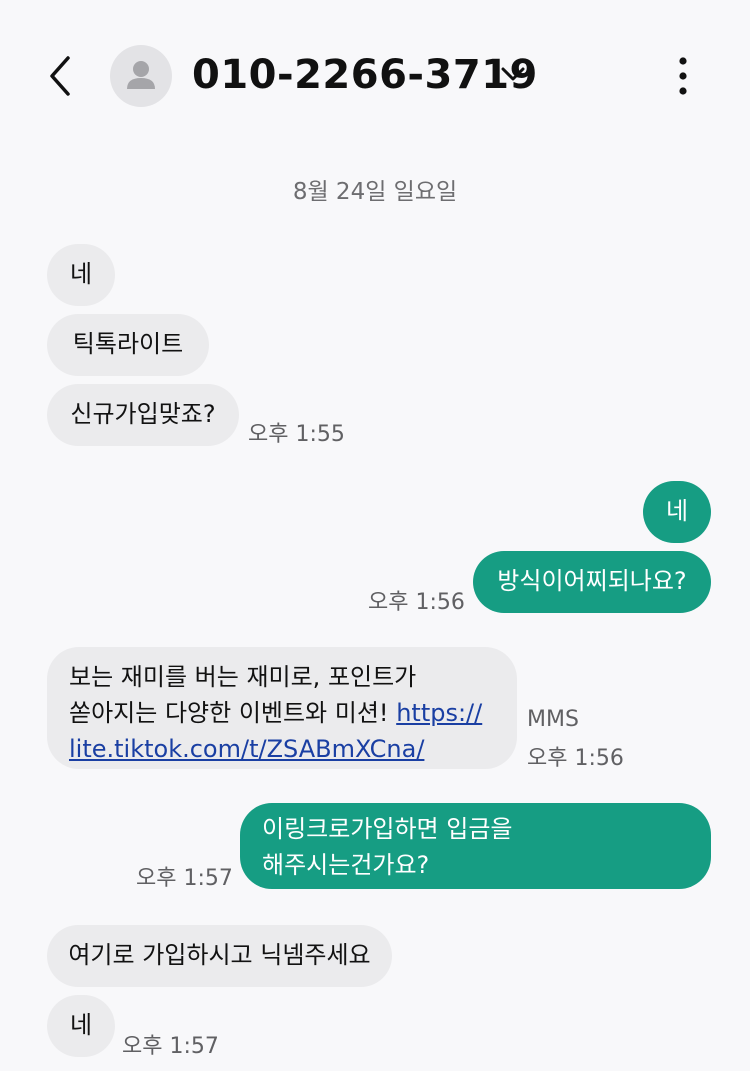 Image resolution: width=750 pixels, height=1071 pixels. What do you see at coordinates (243, 677) in the screenshot?
I see `message-line: 보는 재미를 버는 재미로, 포인트가` at bounding box center [243, 677].